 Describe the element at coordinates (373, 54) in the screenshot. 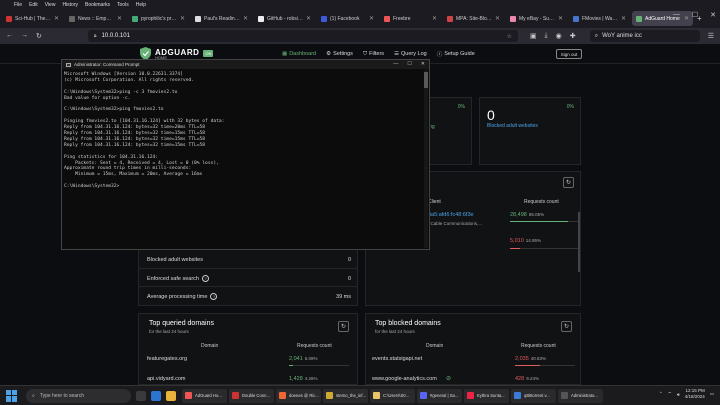

I see `nav-filters: ⛉ Filters` at that location.